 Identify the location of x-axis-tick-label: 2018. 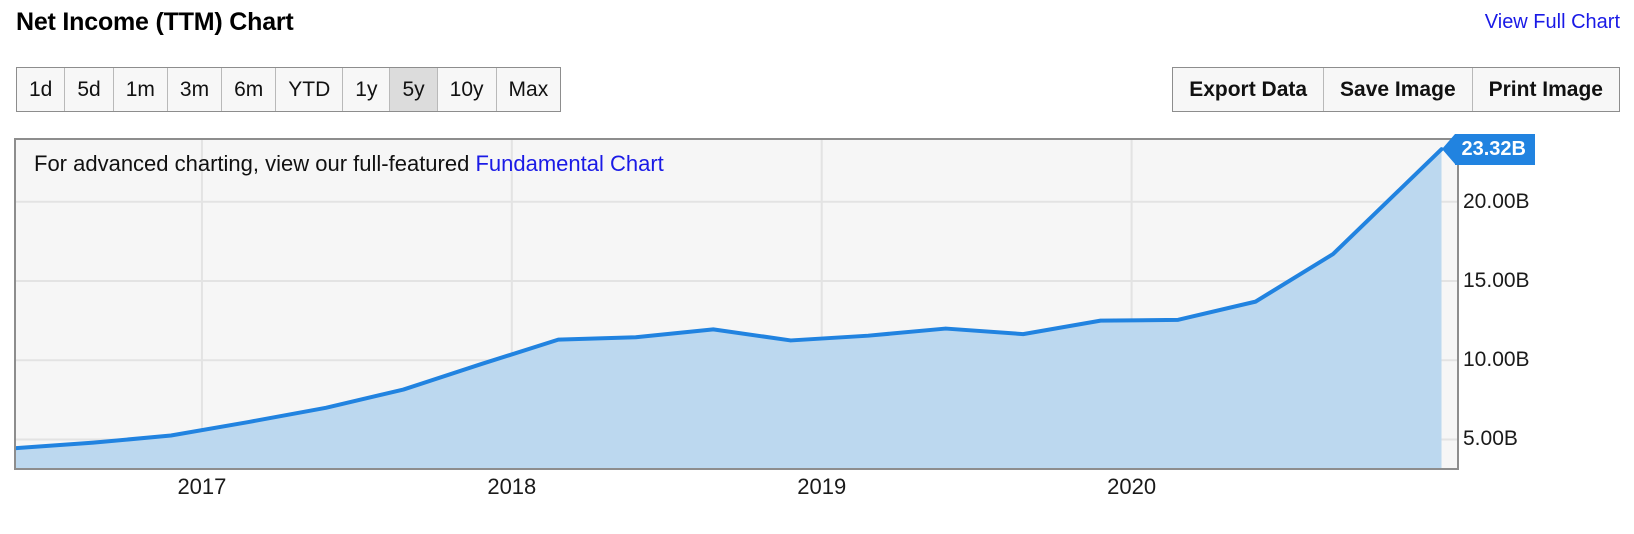
(512, 486).